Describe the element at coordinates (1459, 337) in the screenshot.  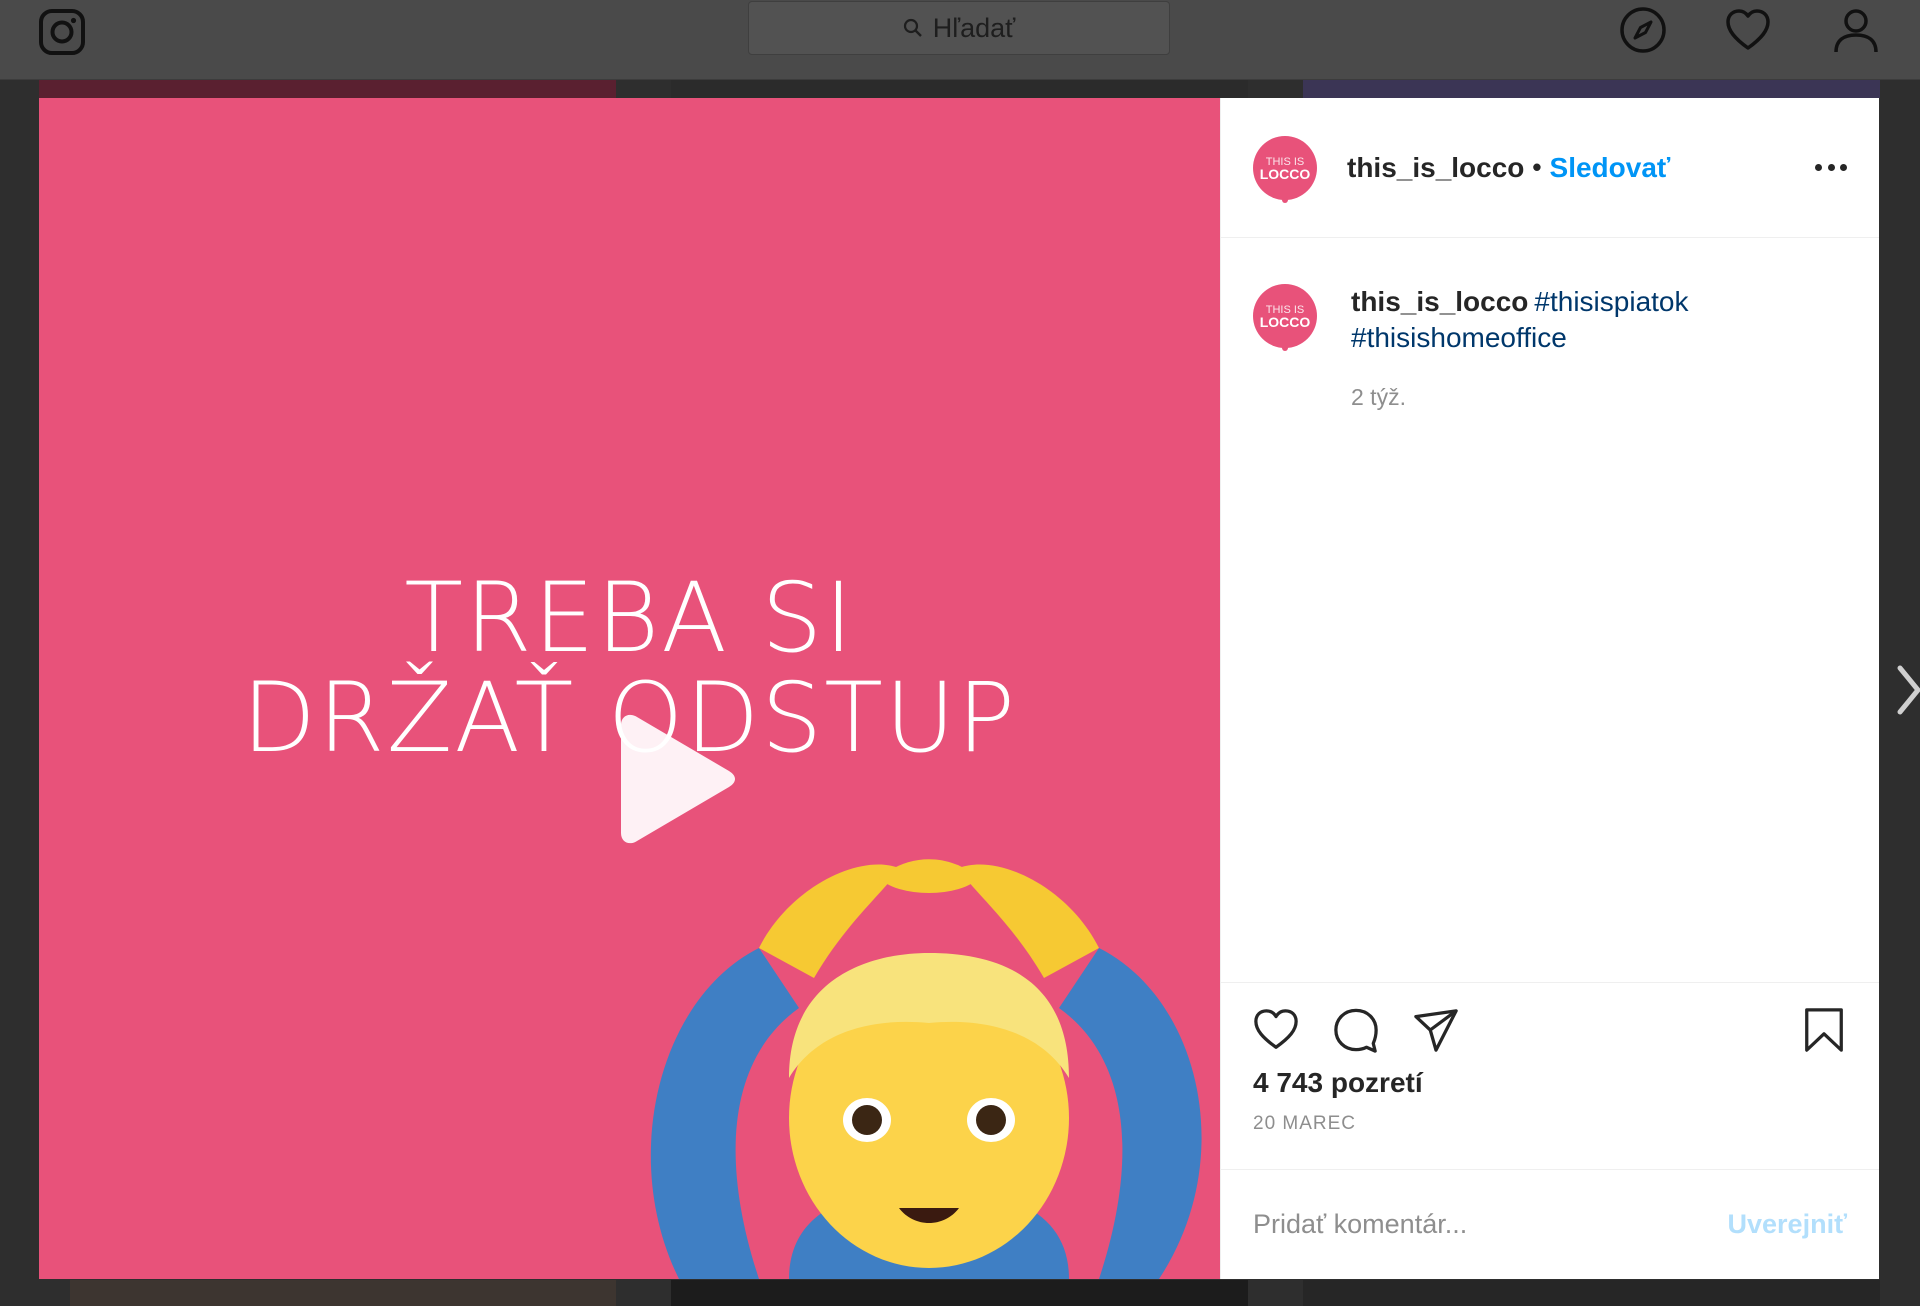
I see `hashtag-link: #thisishomeoffice` at that location.